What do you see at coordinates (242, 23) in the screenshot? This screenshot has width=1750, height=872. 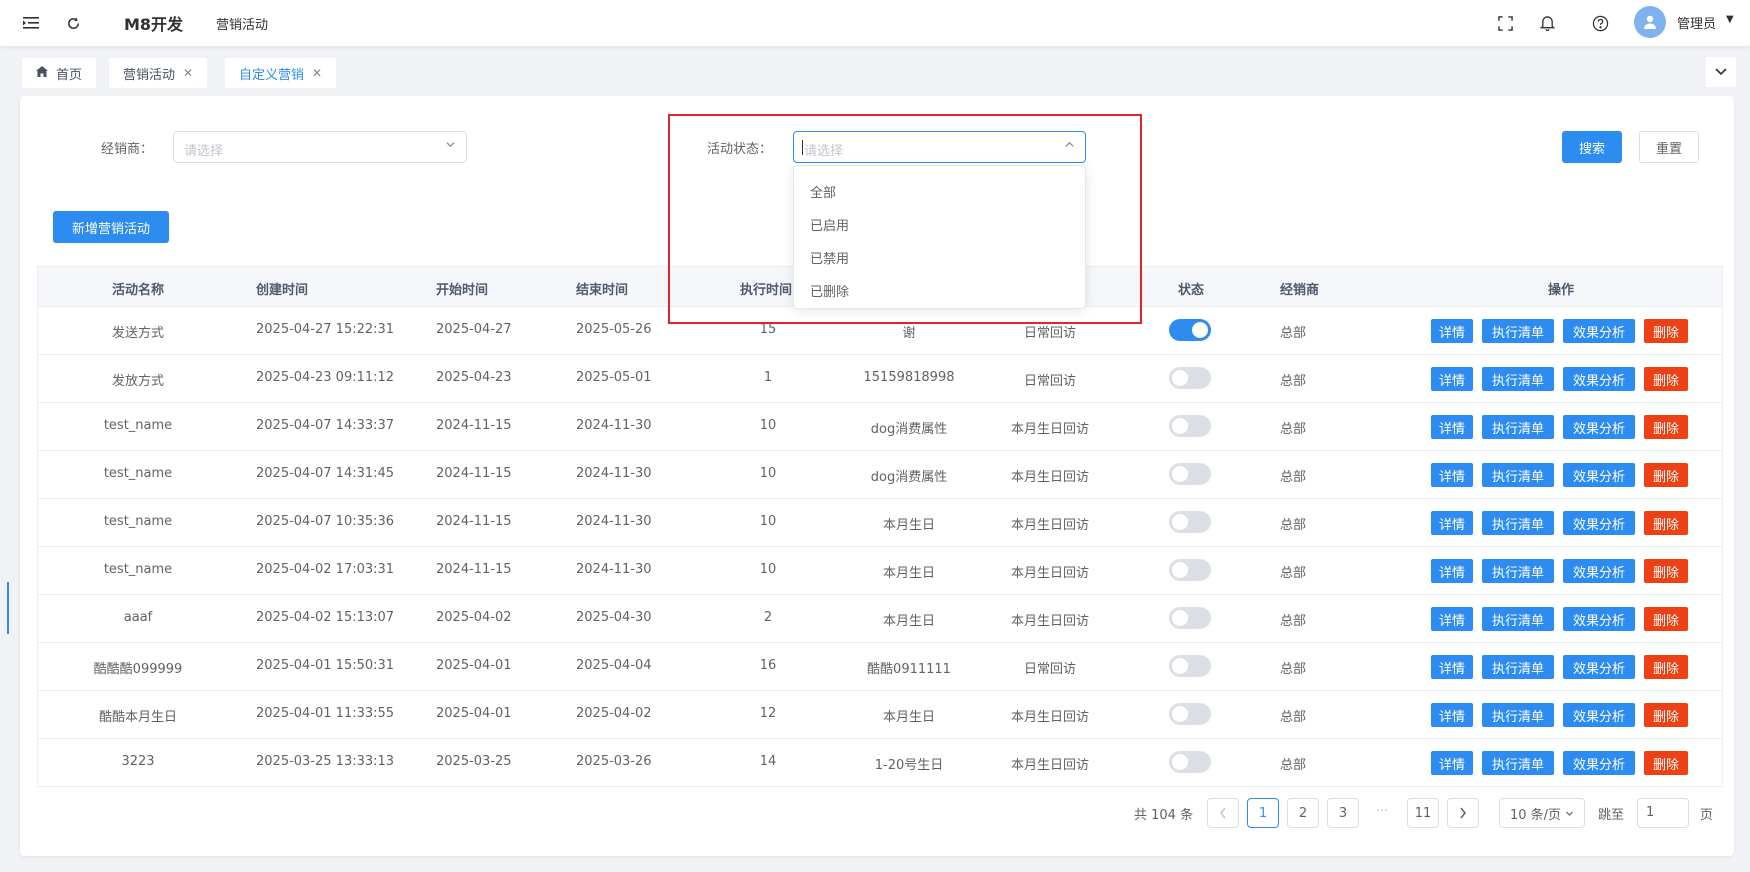 I see `breadcrumb: 营销活动` at bounding box center [242, 23].